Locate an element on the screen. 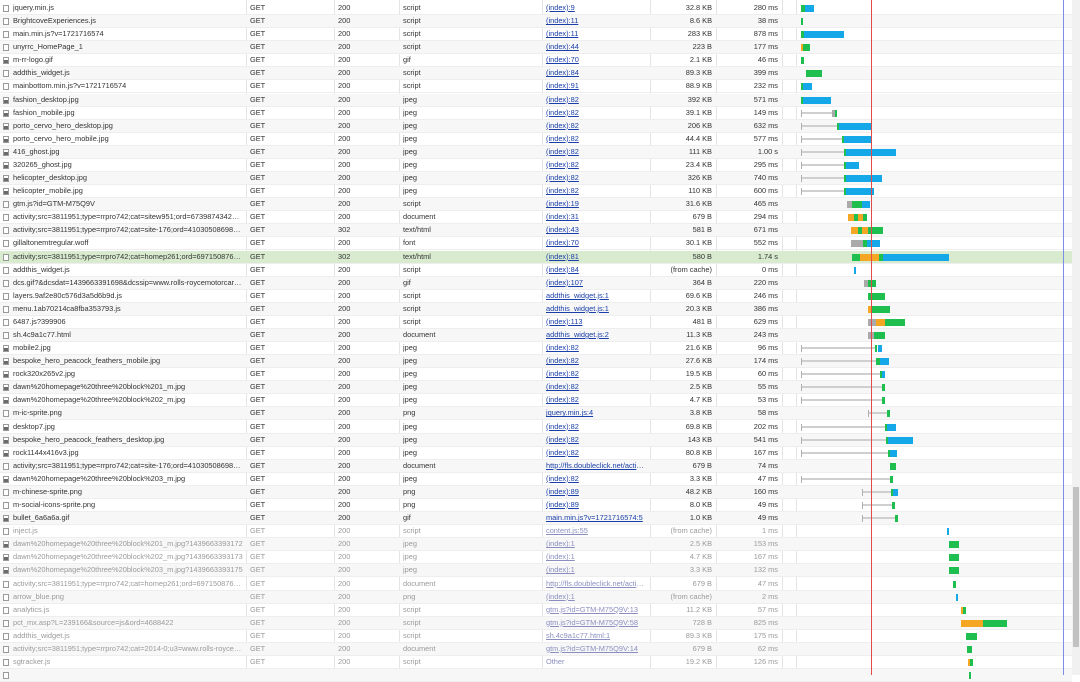  request-initiator: sh.4c9a1c77.html:1 is located at coordinates (596, 636).